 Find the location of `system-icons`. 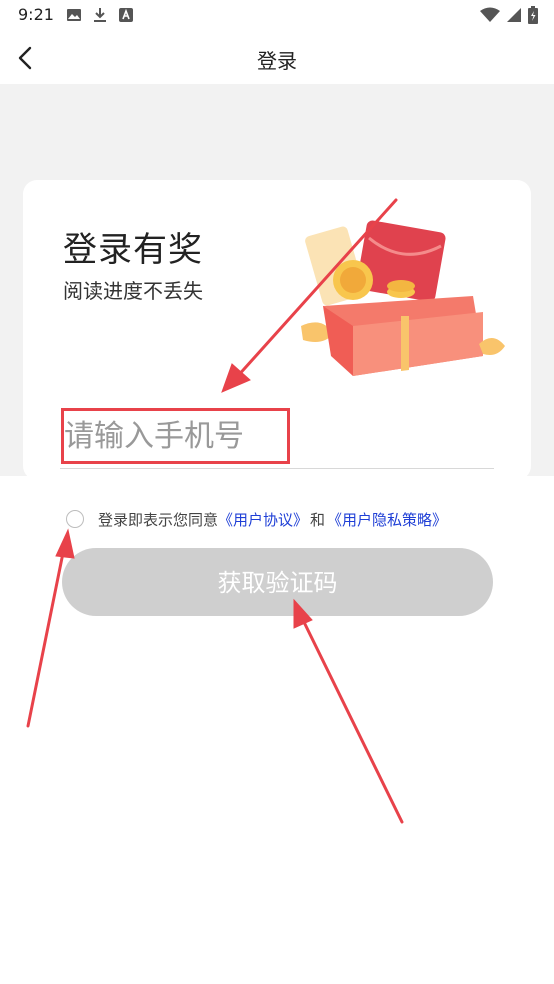

system-icons is located at coordinates (509, 15).